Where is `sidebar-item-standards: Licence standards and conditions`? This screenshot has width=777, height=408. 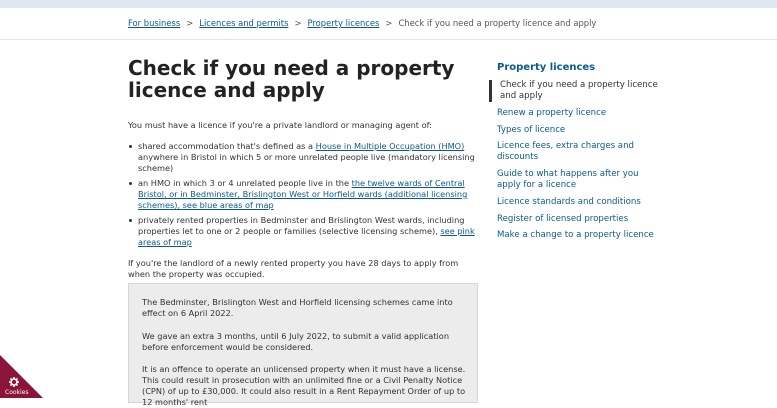 sidebar-item-standards: Licence standards and conditions is located at coordinates (579, 202).